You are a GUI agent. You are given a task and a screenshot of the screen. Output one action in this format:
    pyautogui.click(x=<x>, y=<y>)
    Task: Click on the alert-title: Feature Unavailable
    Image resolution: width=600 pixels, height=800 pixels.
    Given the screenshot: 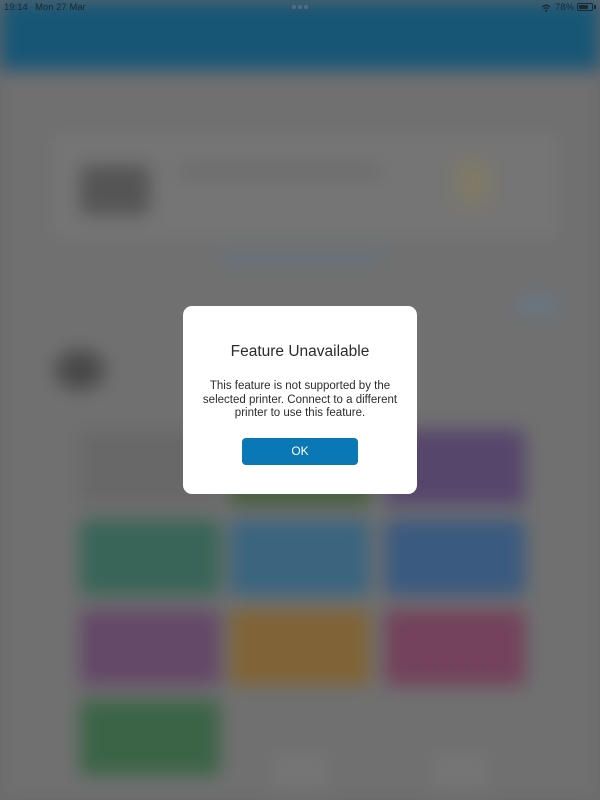 What is the action you would take?
    pyautogui.click(x=300, y=351)
    